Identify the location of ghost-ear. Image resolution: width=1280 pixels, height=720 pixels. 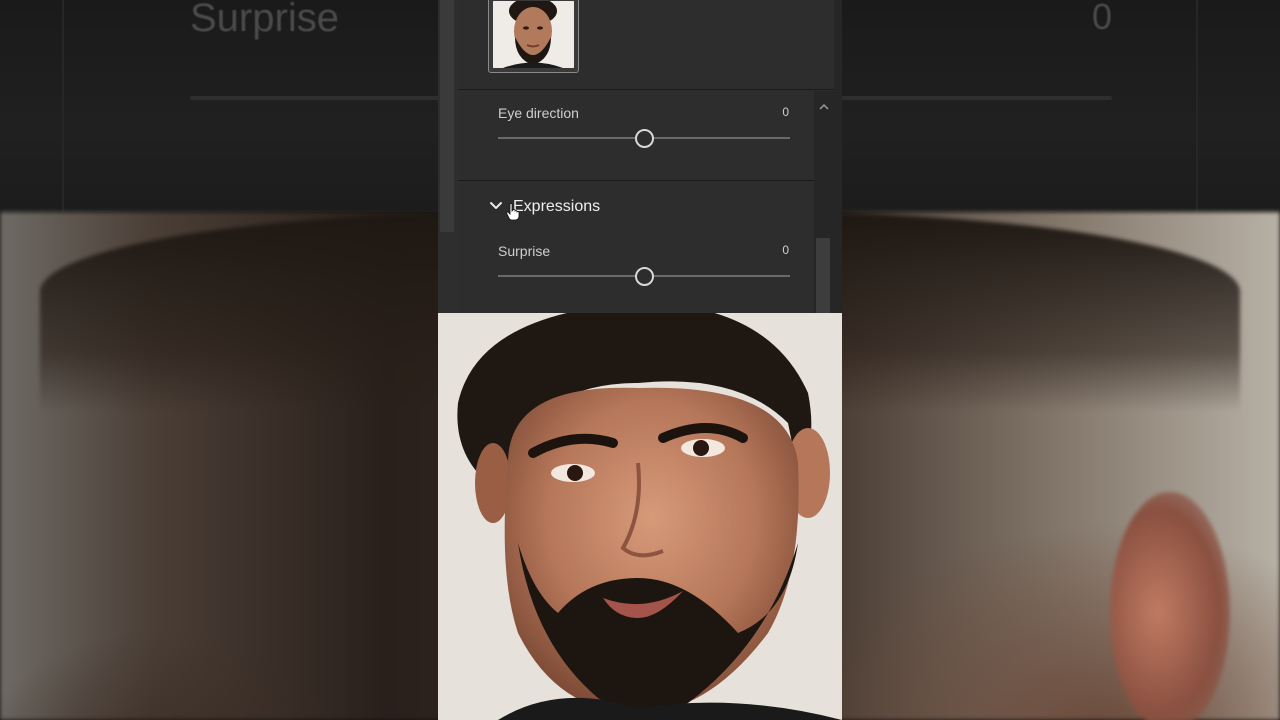
(1170, 606).